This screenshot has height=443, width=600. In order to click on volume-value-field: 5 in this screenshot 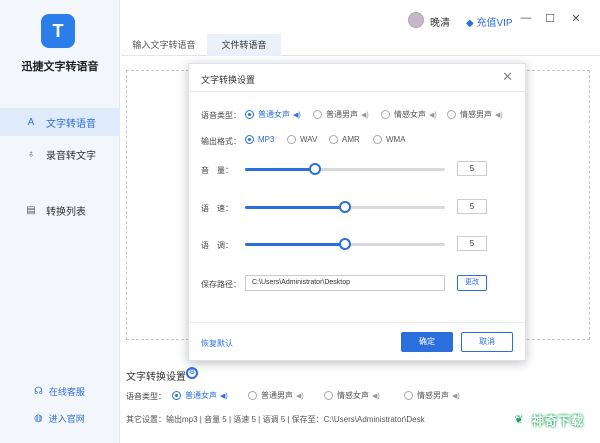, I will do `click(472, 168)`.